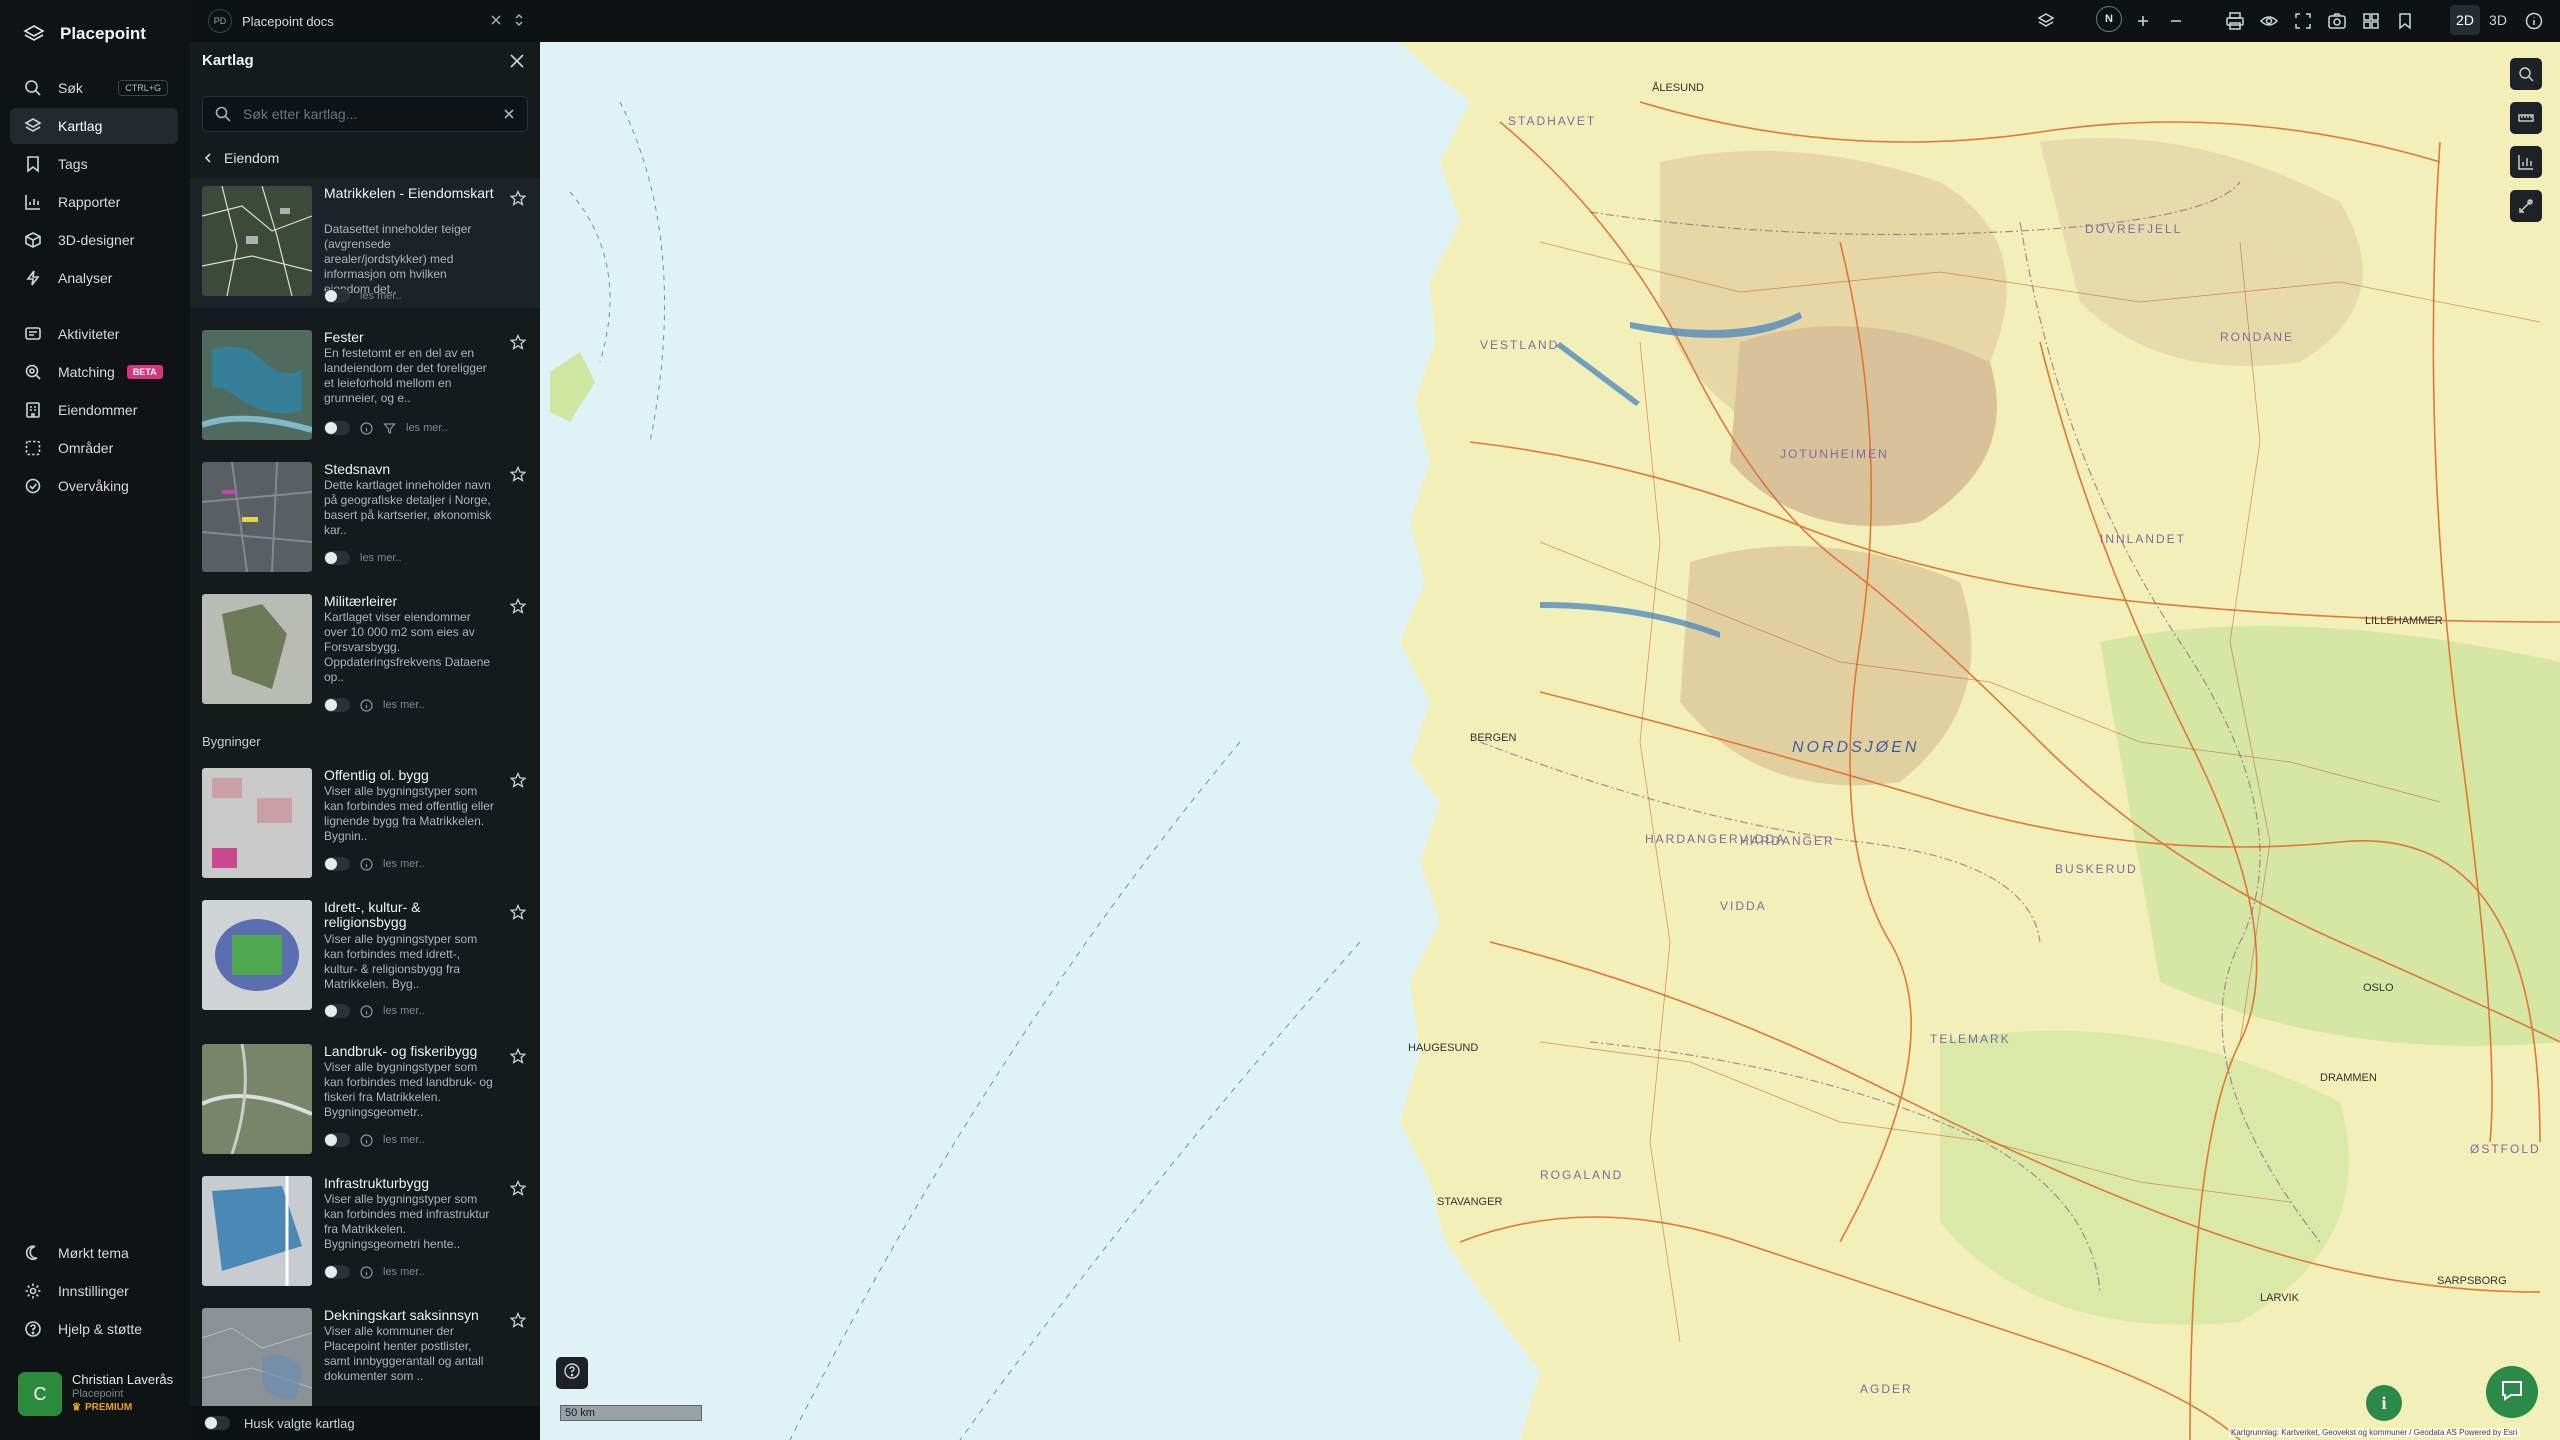 This screenshot has height=1440, width=2560. Describe the element at coordinates (2303, 21) in the screenshot. I see `fullscreen-icon` at that location.